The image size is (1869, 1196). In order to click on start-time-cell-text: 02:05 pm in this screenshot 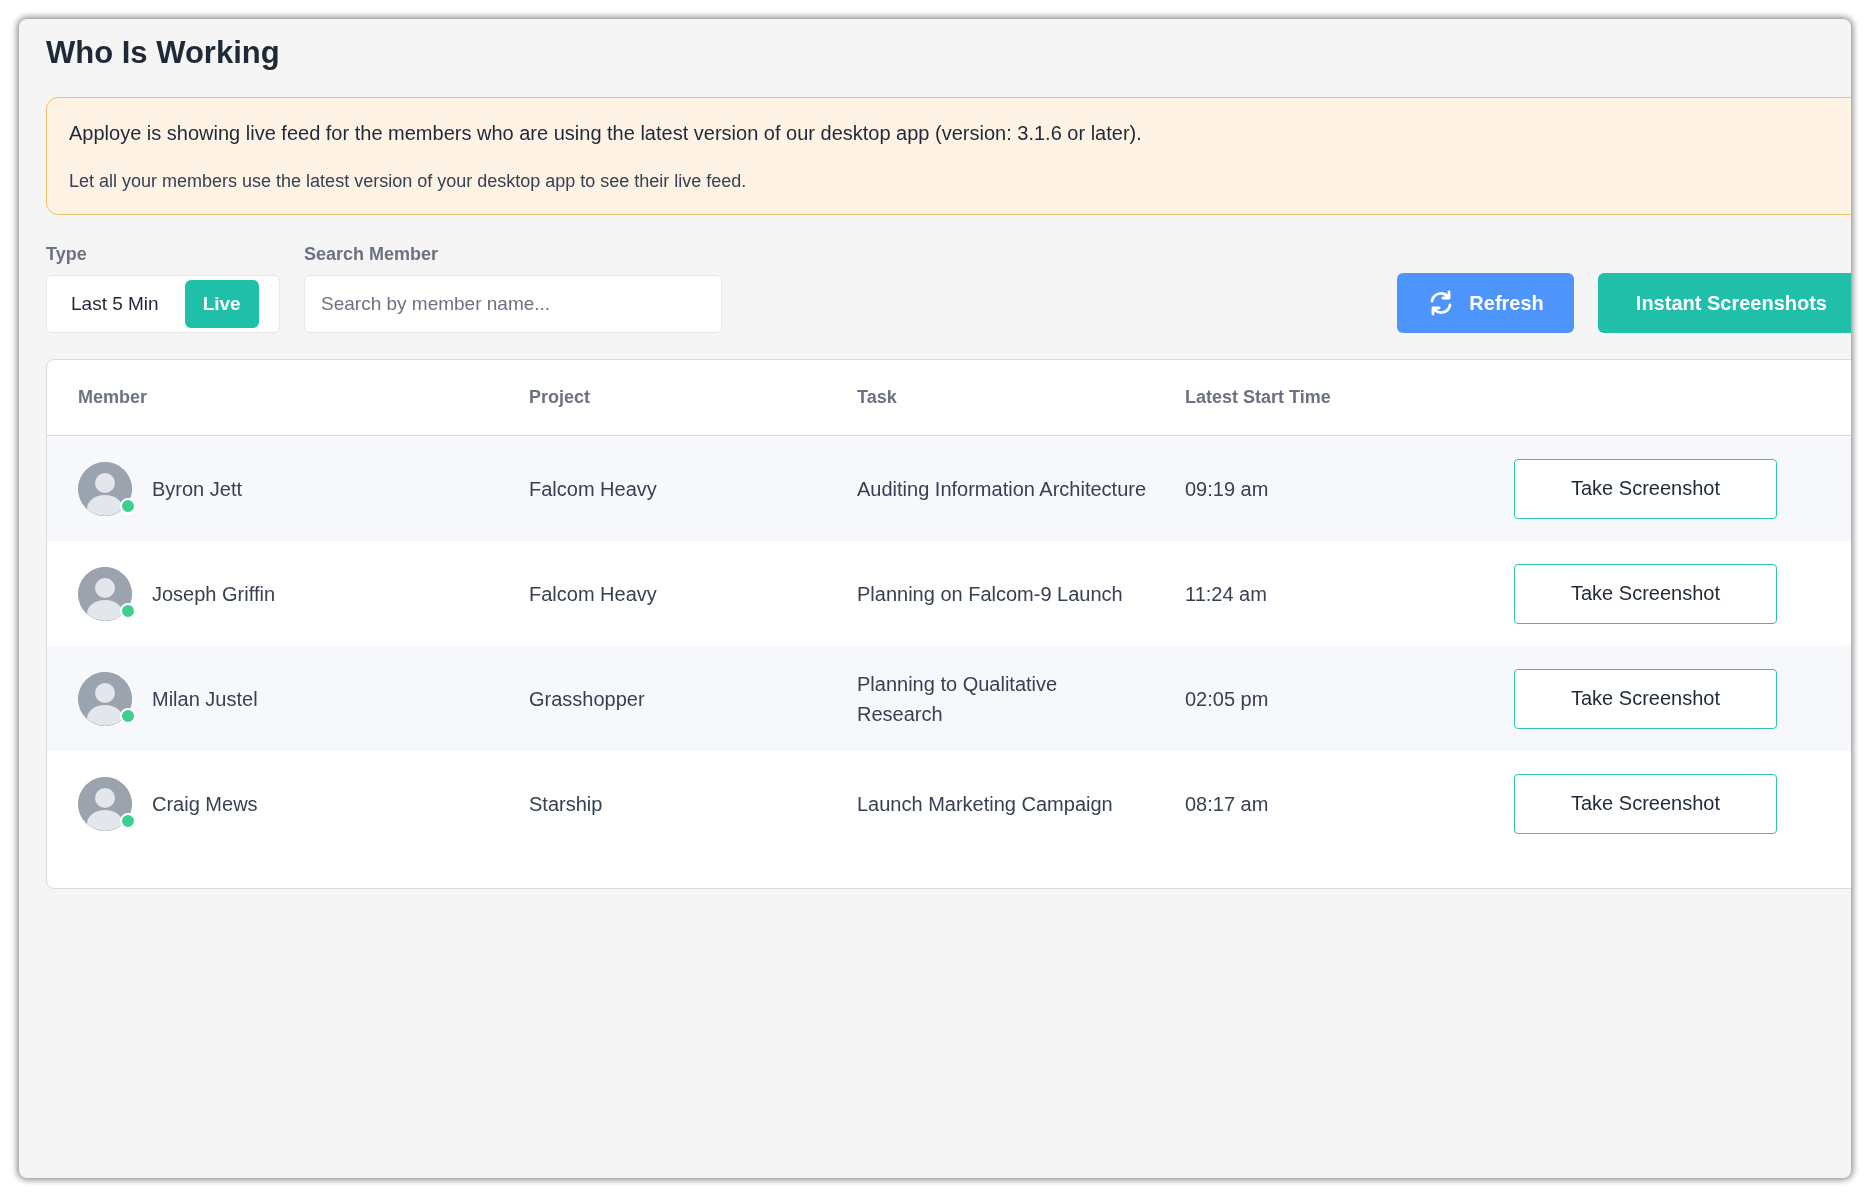, I will do `click(1227, 699)`.